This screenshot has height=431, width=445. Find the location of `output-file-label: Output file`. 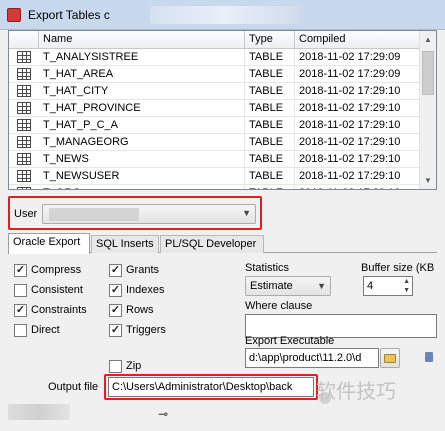

output-file-label: Output file is located at coordinates (73, 387).